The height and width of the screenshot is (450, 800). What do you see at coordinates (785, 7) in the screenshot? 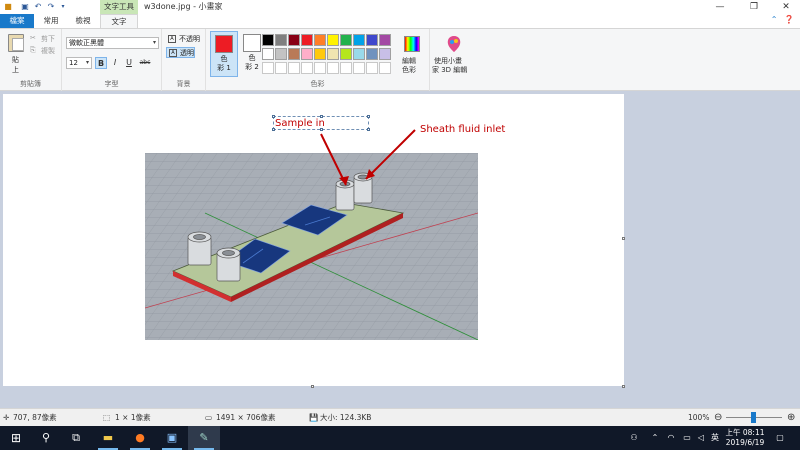
I see `close-button: ✕` at bounding box center [785, 7].